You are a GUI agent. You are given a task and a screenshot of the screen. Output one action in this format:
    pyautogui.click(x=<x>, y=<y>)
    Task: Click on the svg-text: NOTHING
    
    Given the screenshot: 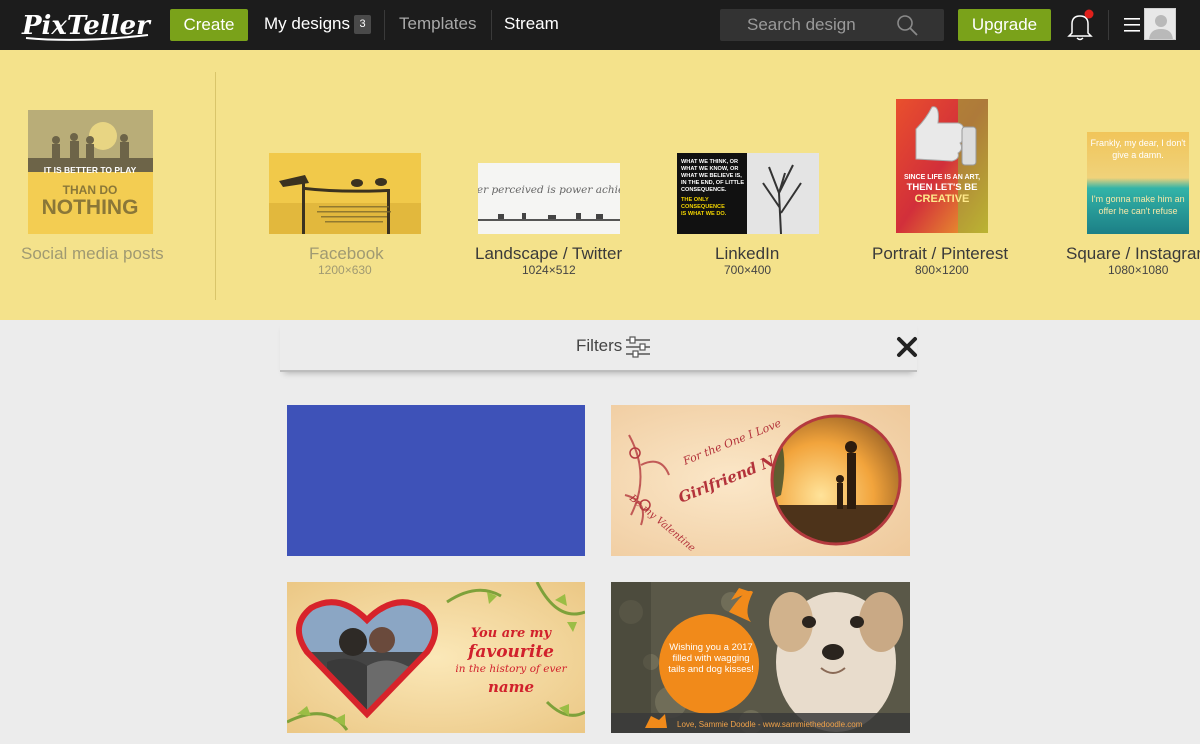 What is the action you would take?
    pyautogui.click(x=90, y=207)
    